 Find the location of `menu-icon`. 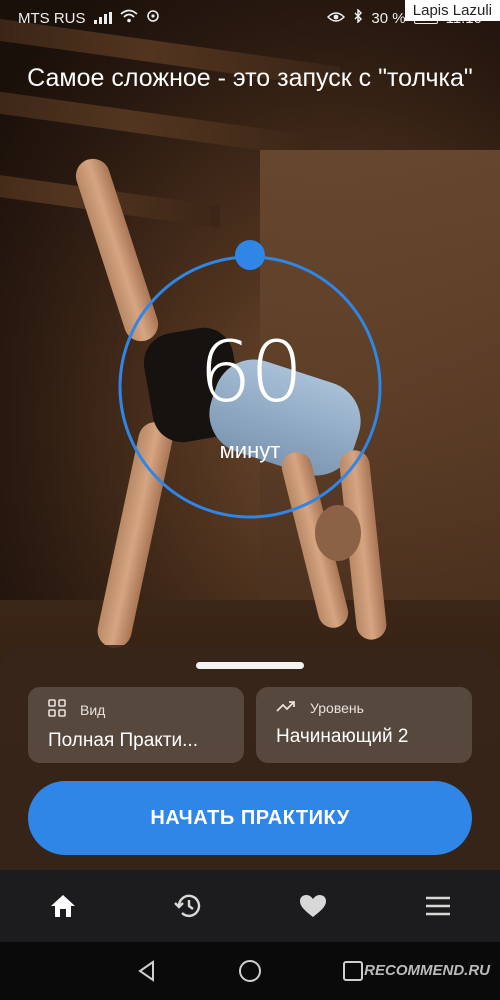

menu-icon is located at coordinates (437, 906).